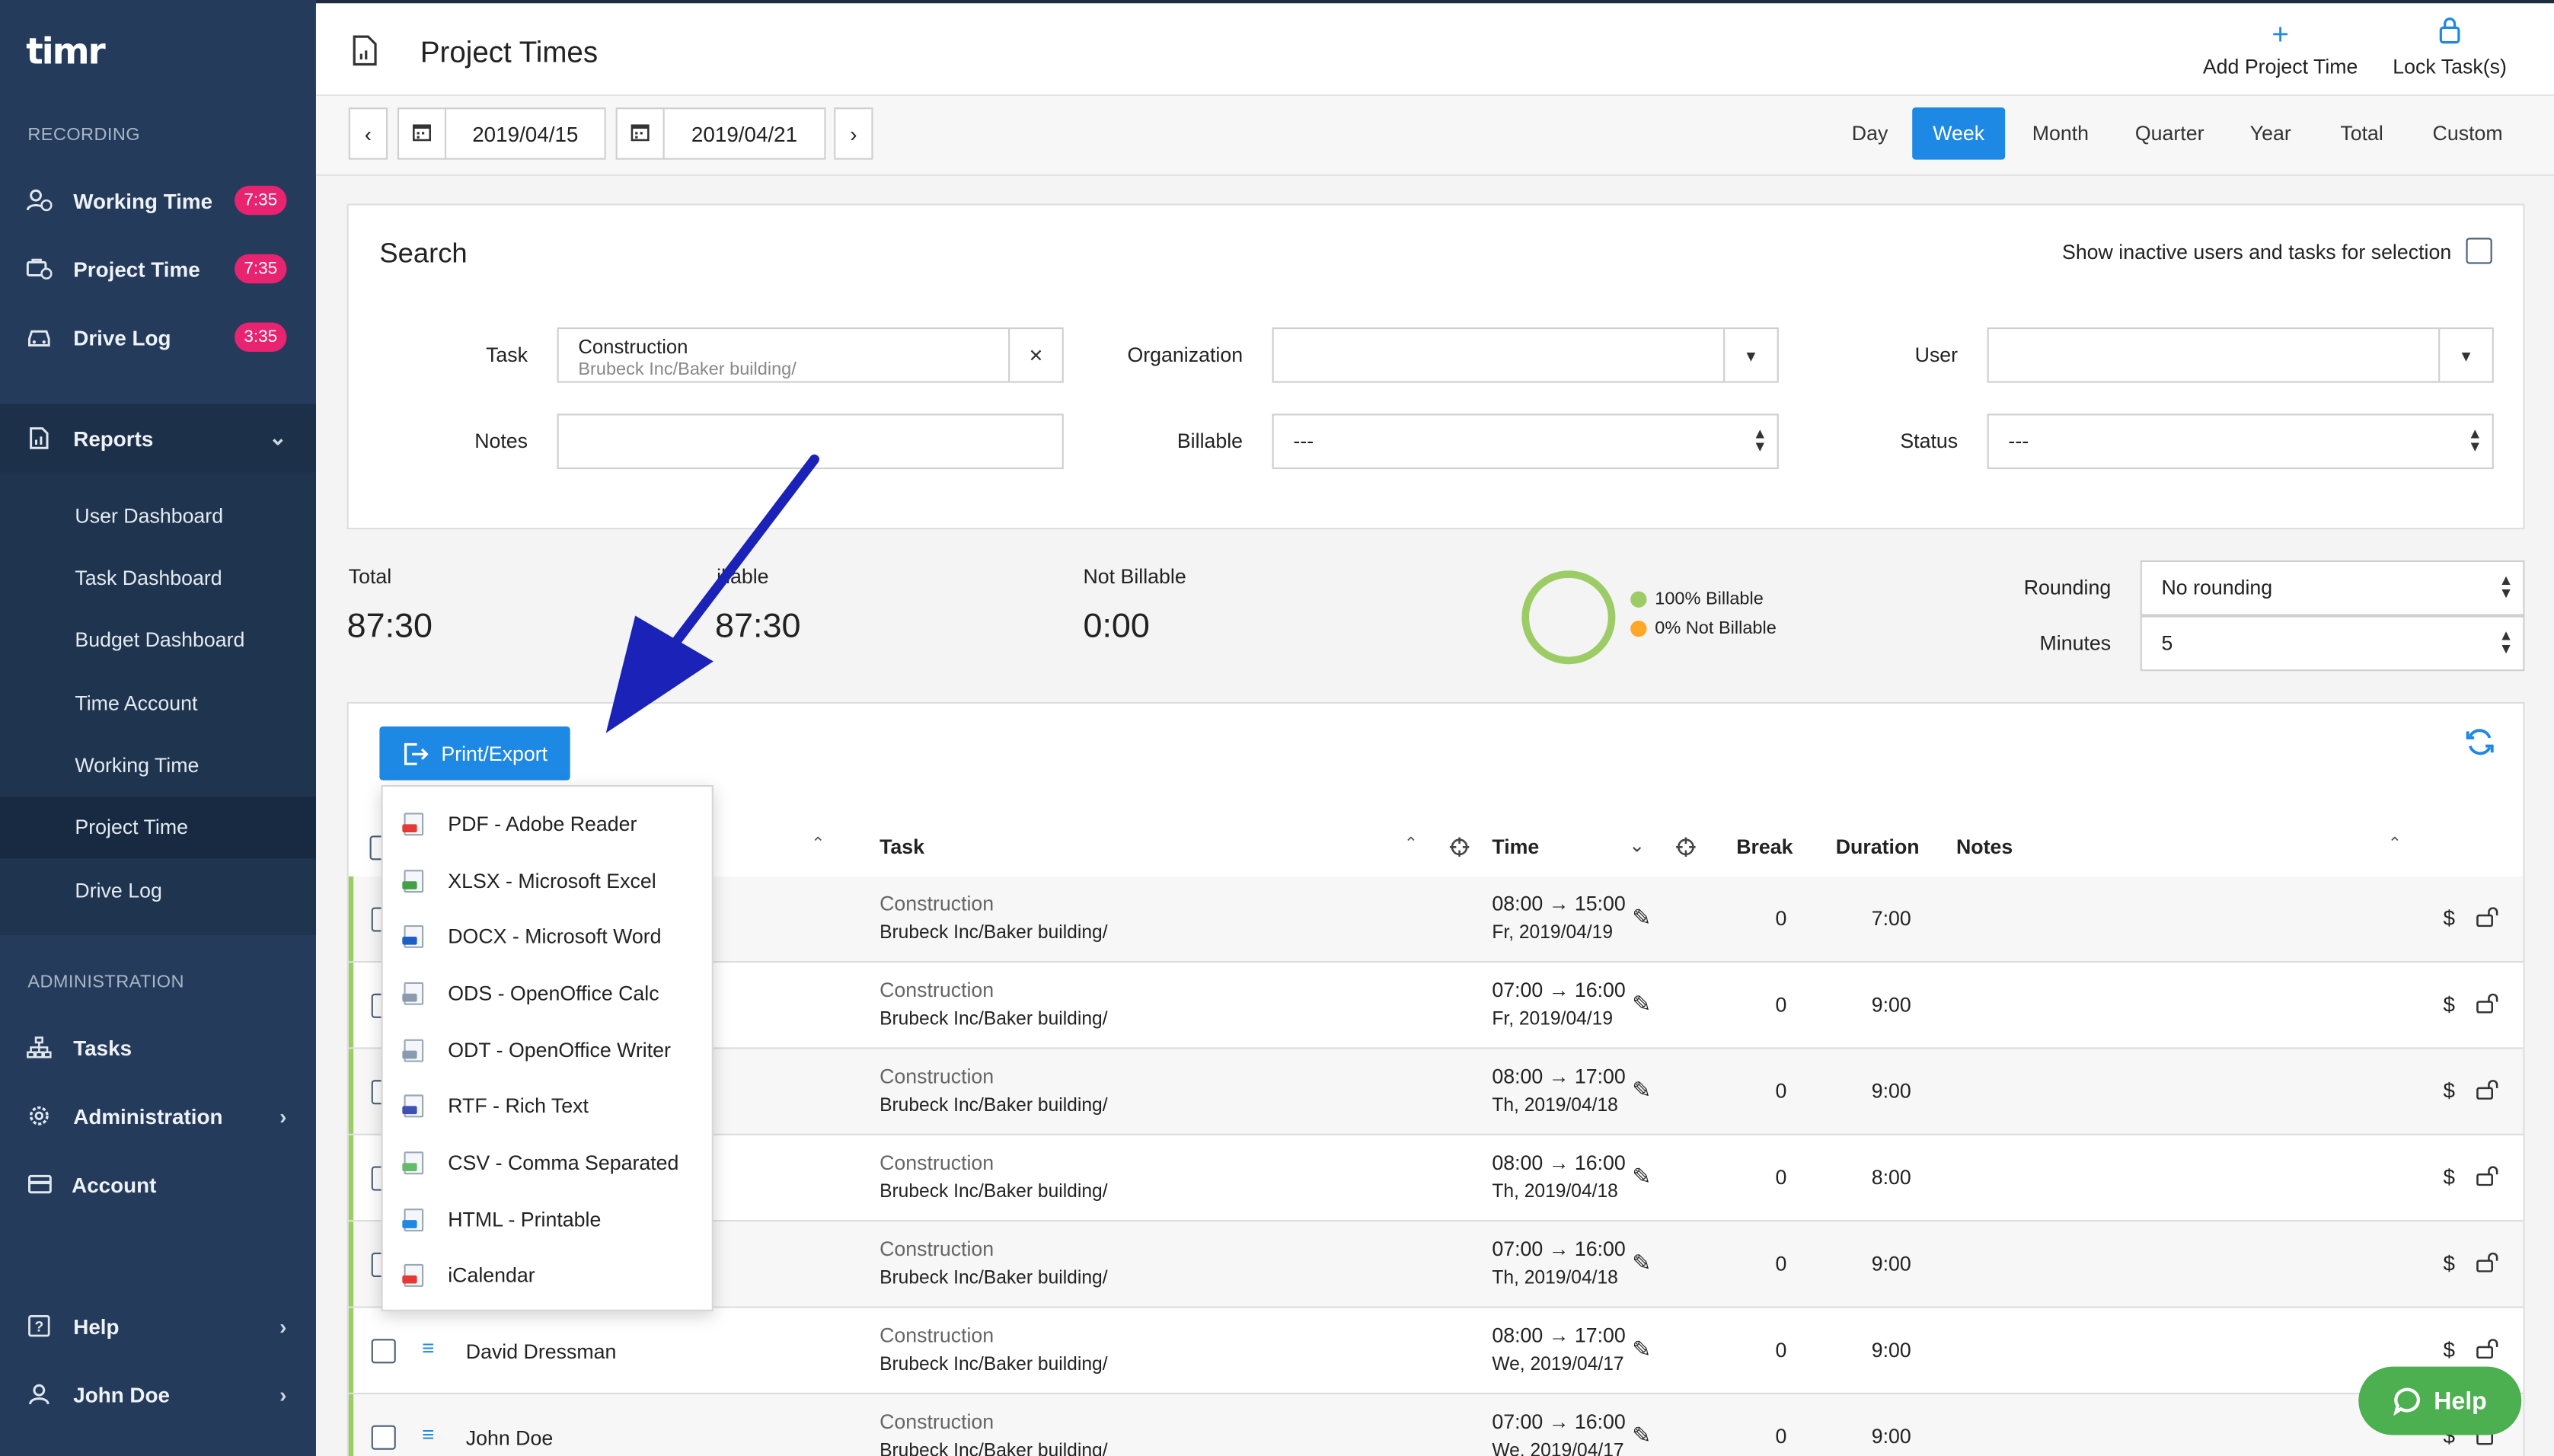  Describe the element at coordinates (416, 753) in the screenshot. I see `export-icon` at that location.